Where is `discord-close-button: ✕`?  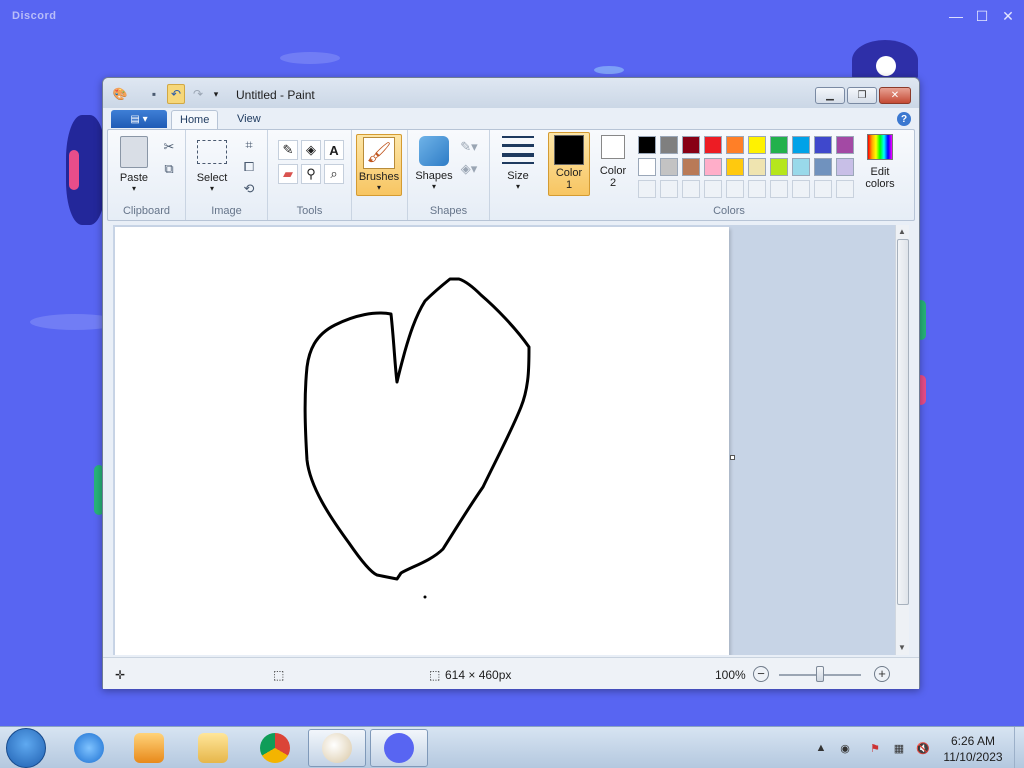 discord-close-button: ✕ is located at coordinates (1008, 16).